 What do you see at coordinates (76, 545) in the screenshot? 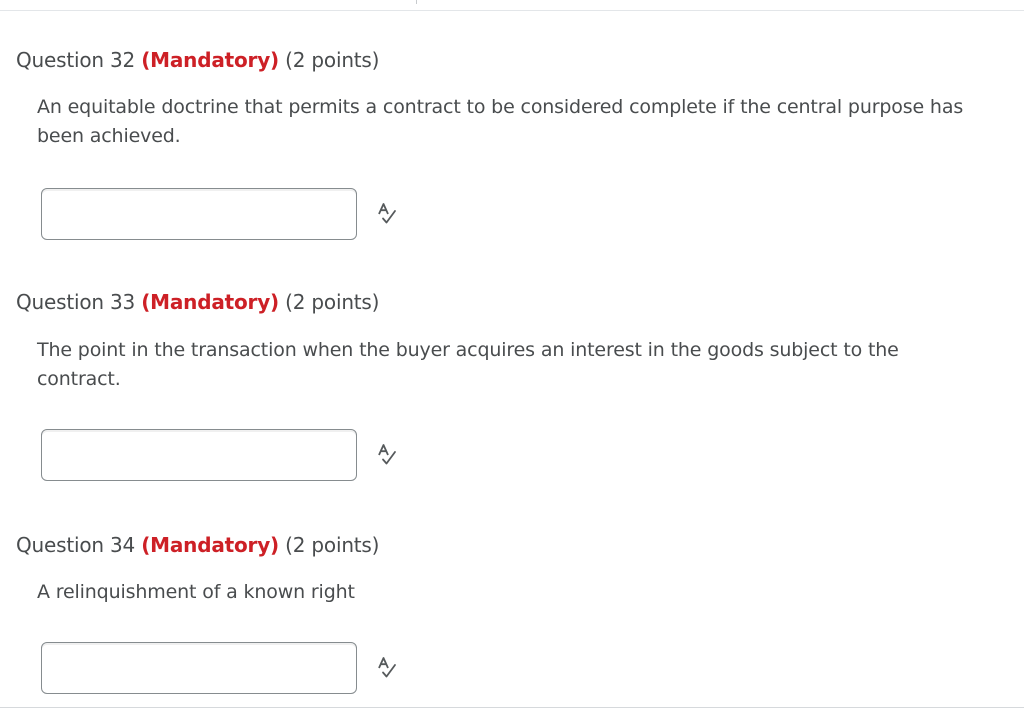
I see `question-title: Question 34` at bounding box center [76, 545].